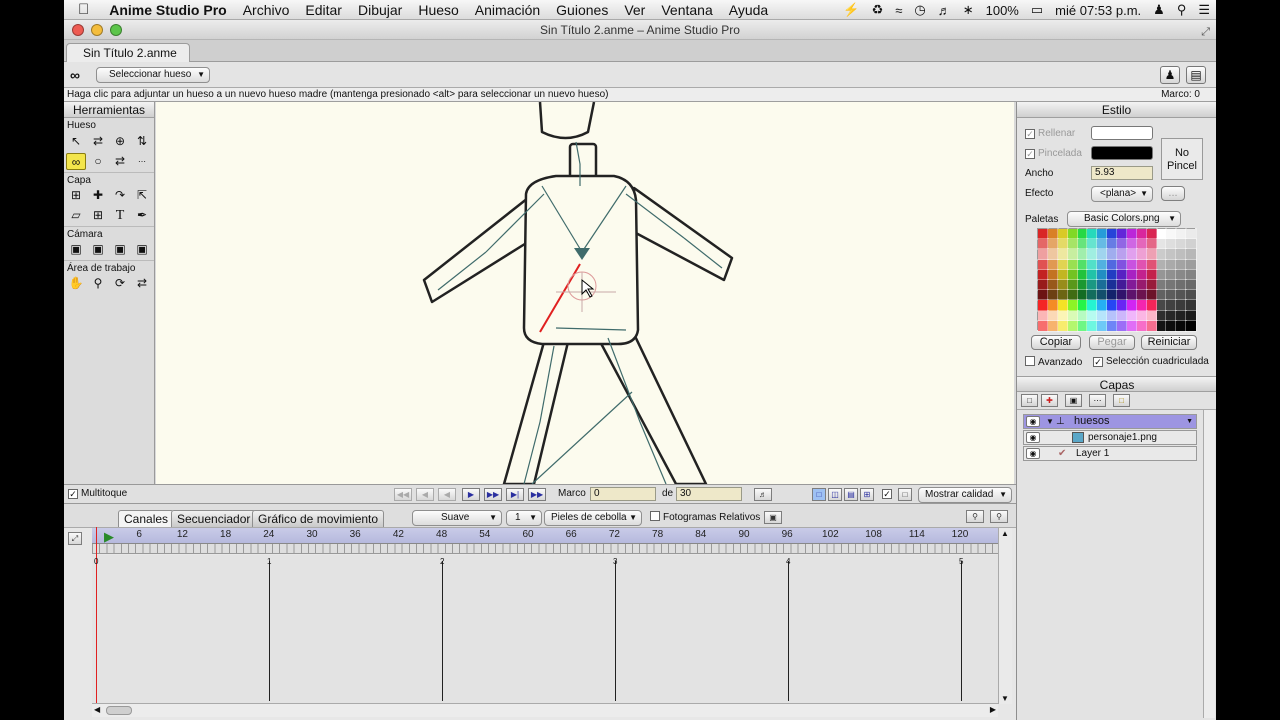 The height and width of the screenshot is (720, 1280). I want to click on zoom-in-timeline-icon: ⚲, so click(999, 516).